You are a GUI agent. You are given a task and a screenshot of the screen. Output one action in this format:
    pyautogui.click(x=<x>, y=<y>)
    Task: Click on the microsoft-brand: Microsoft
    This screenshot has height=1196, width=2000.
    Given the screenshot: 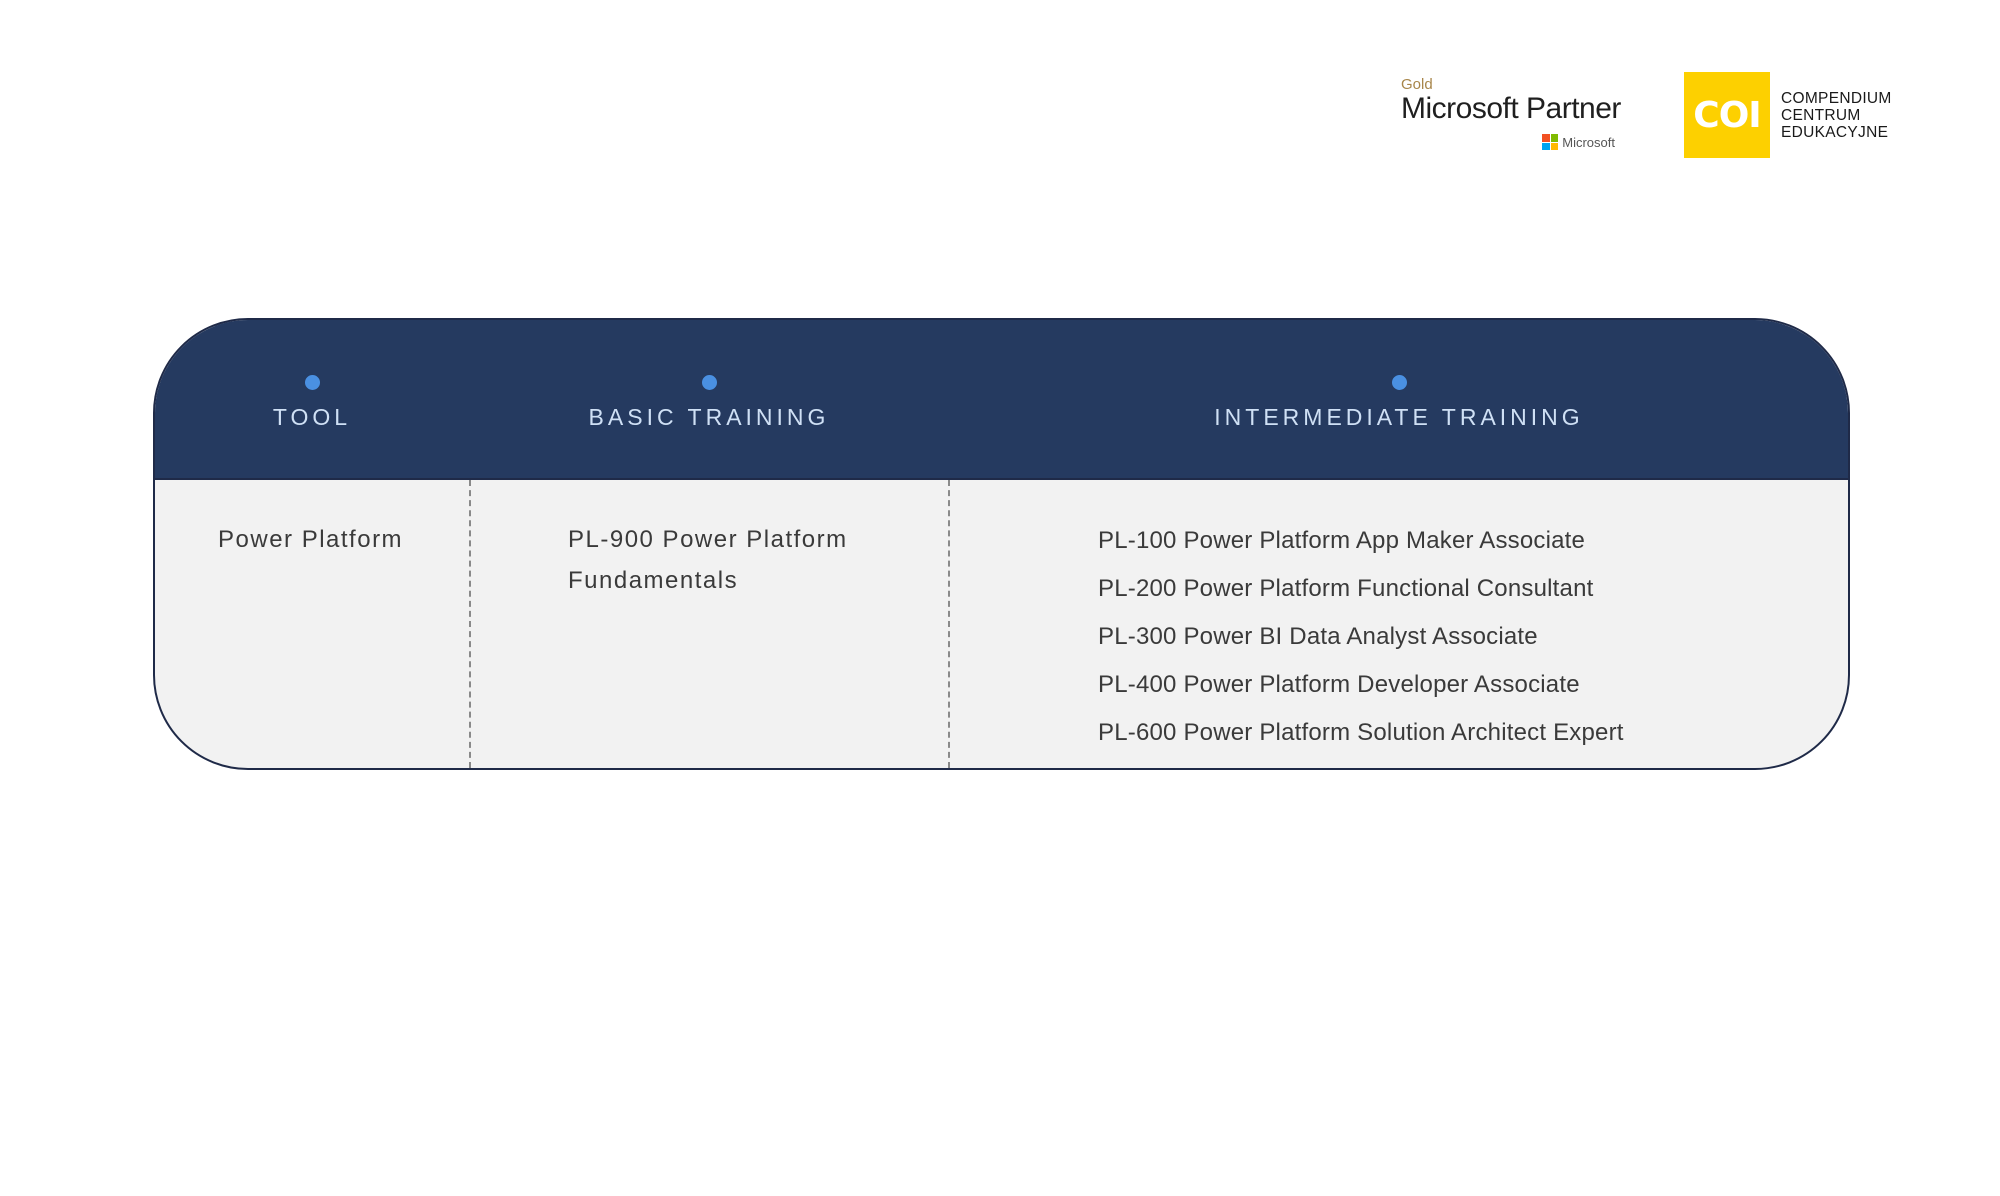 What is the action you would take?
    pyautogui.click(x=1578, y=142)
    